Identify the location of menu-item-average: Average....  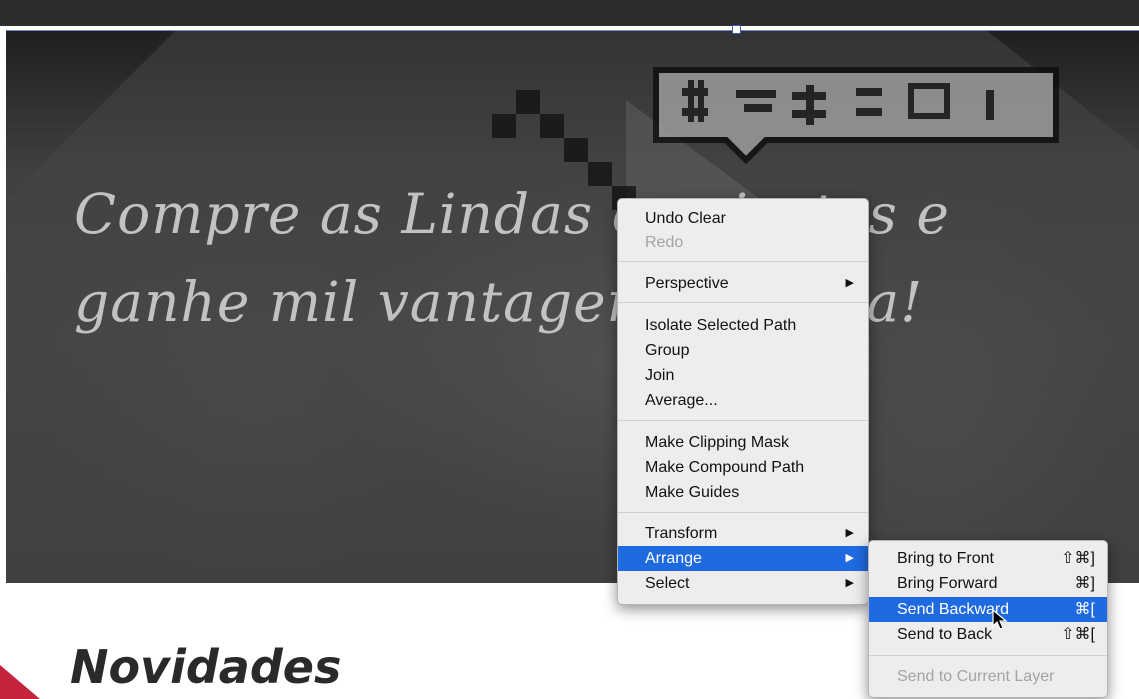
(743, 400).